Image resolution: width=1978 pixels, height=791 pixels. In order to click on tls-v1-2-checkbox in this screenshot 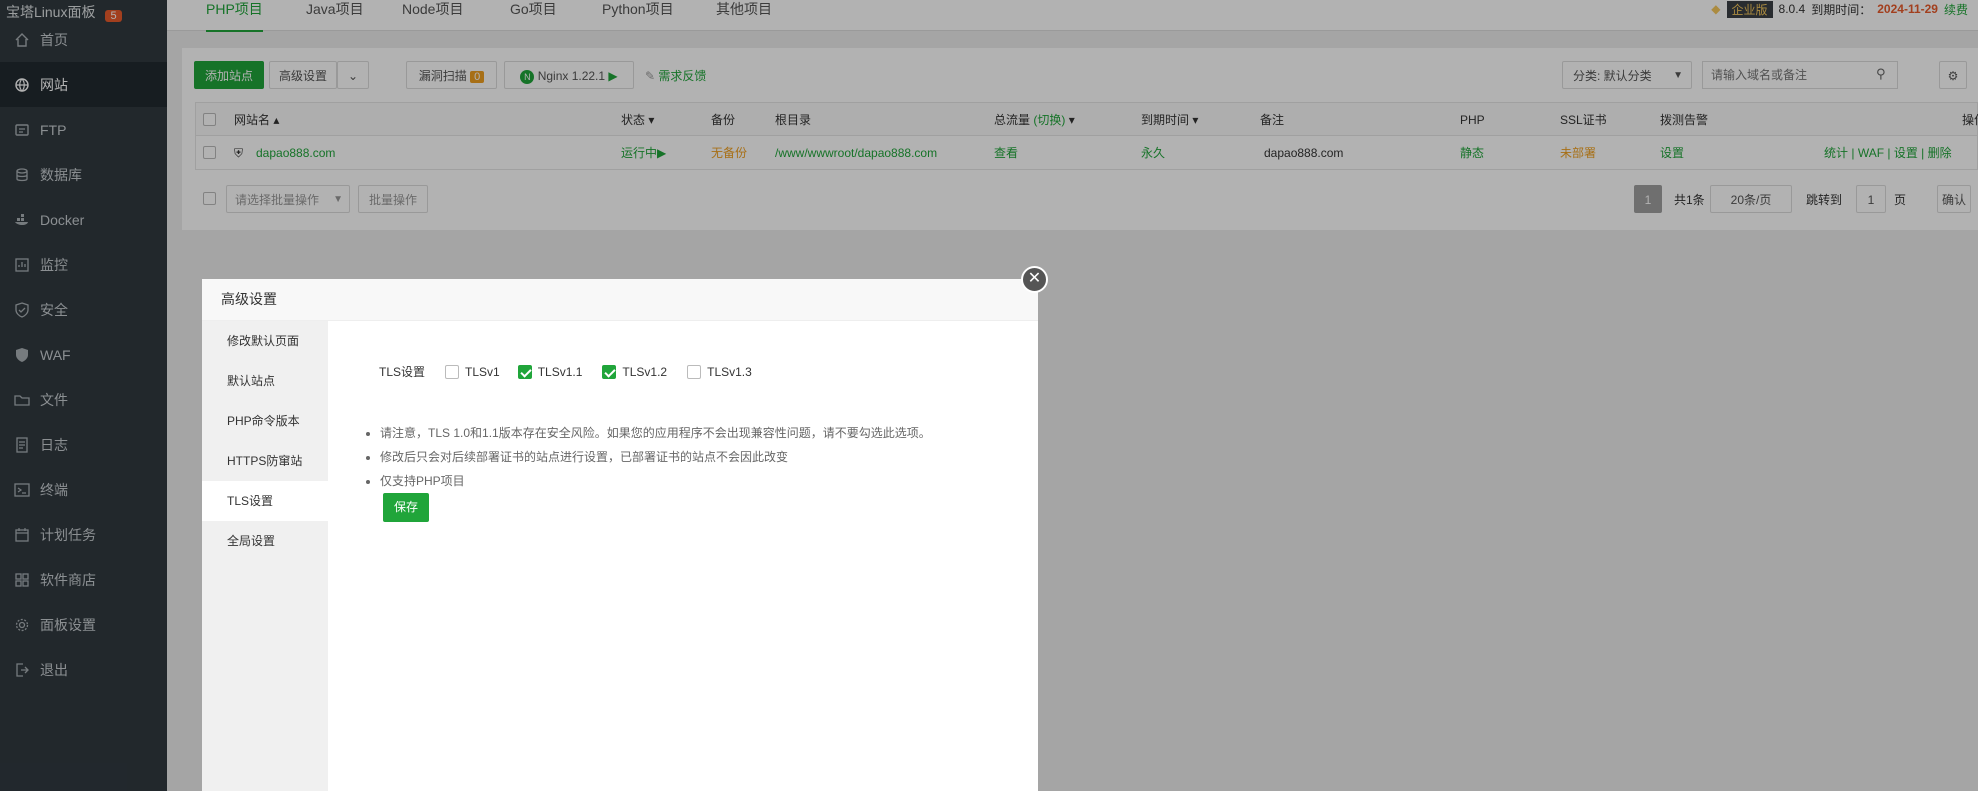, I will do `click(609, 371)`.